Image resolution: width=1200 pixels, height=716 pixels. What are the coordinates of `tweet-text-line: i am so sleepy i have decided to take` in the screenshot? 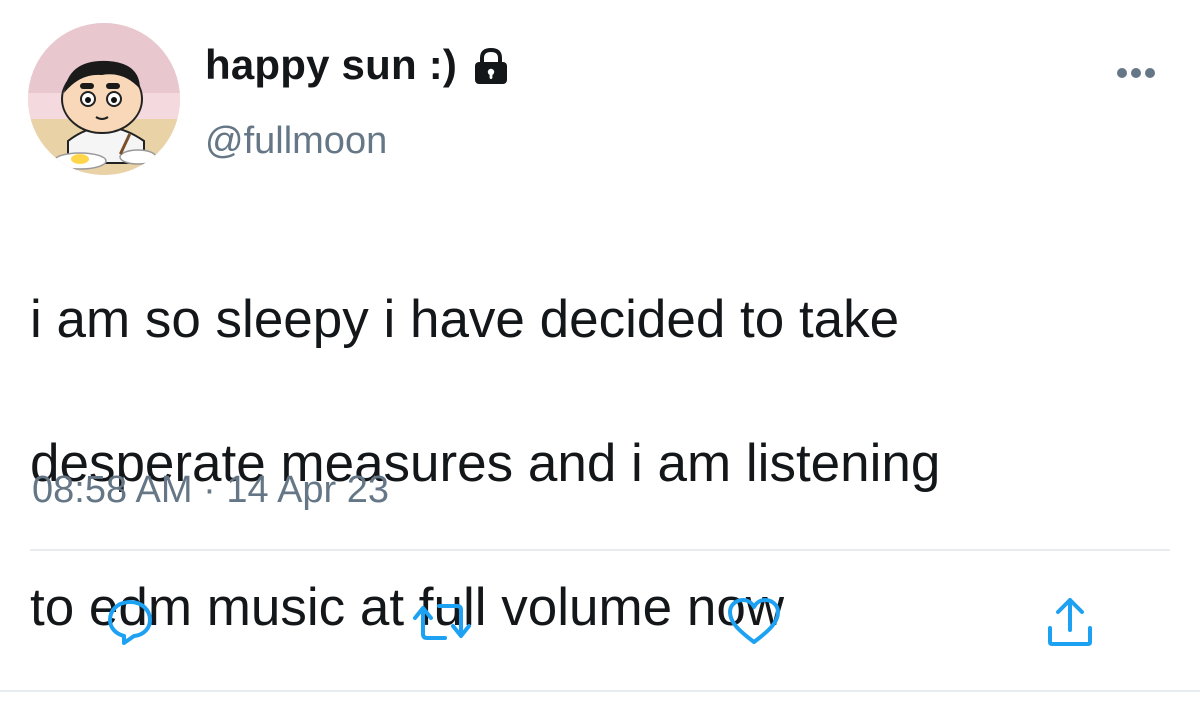 It's located at (465, 319).